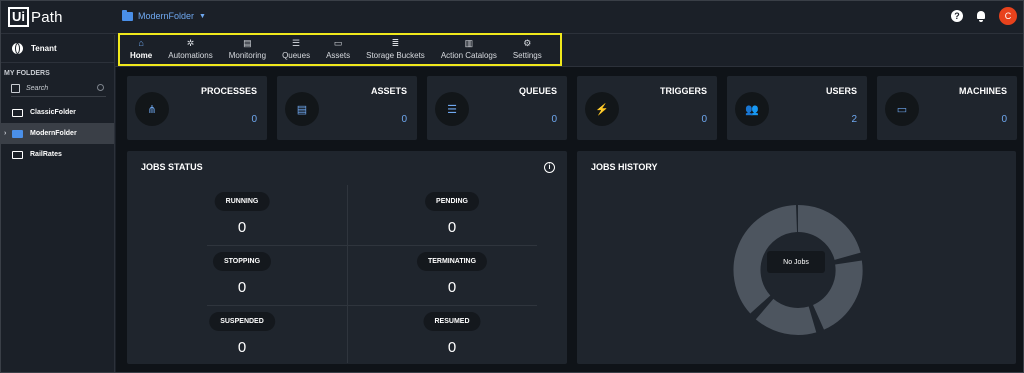 This screenshot has height=373, width=1024. Describe the element at coordinates (296, 49) in the screenshot. I see `tab-queues: ☰ Queues` at that location.